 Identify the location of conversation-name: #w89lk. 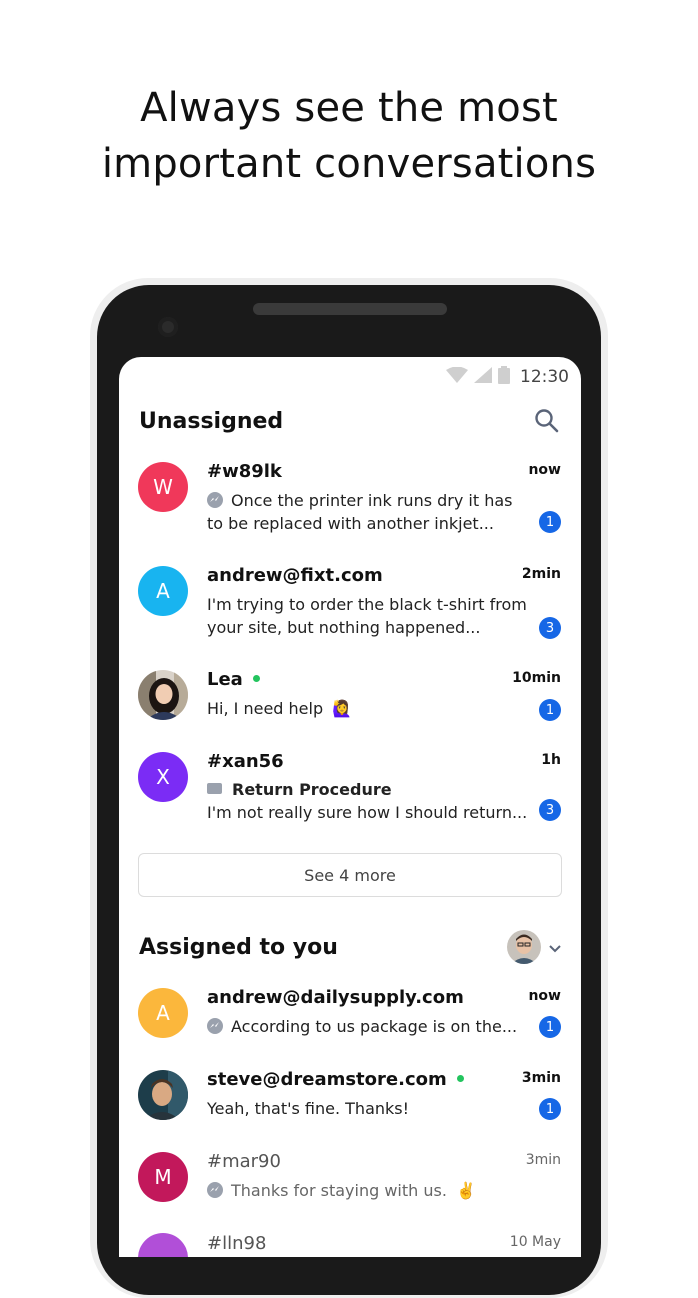
(244, 471).